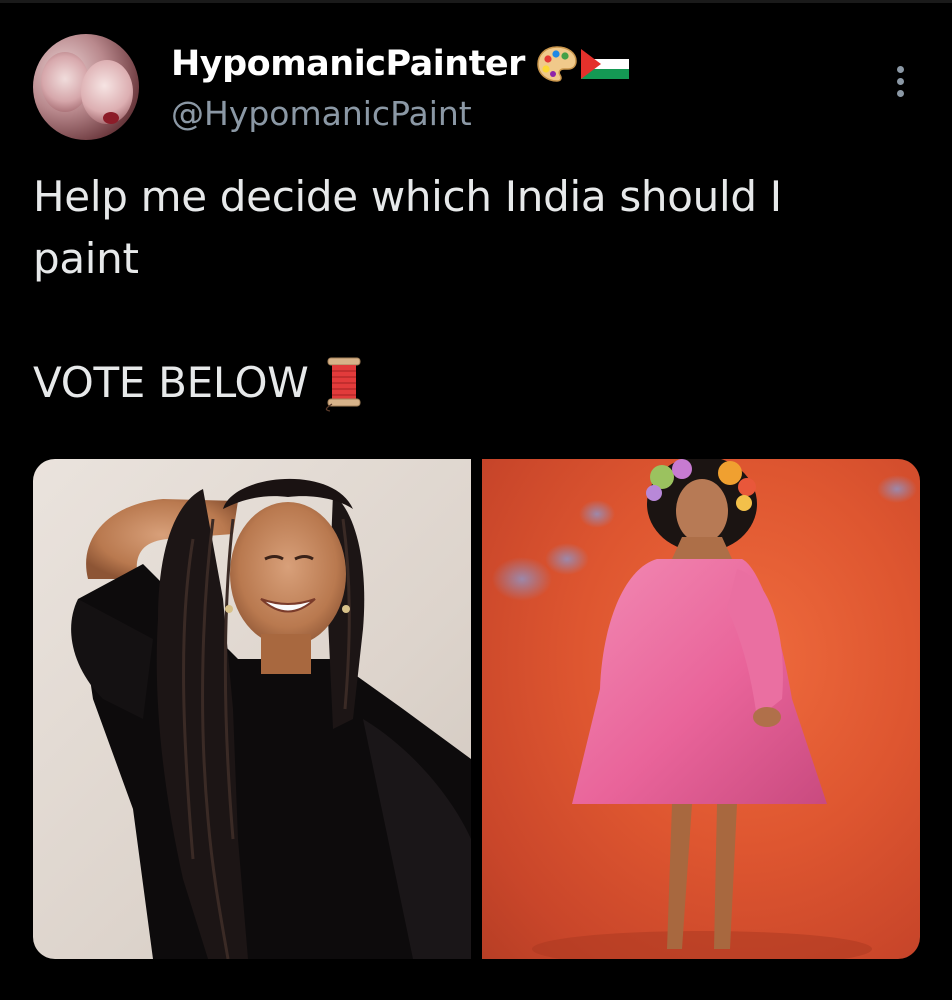 This screenshot has height=1000, width=952. Describe the element at coordinates (473, 383) in the screenshot. I see `vote-line: VOTE BELOW` at that location.